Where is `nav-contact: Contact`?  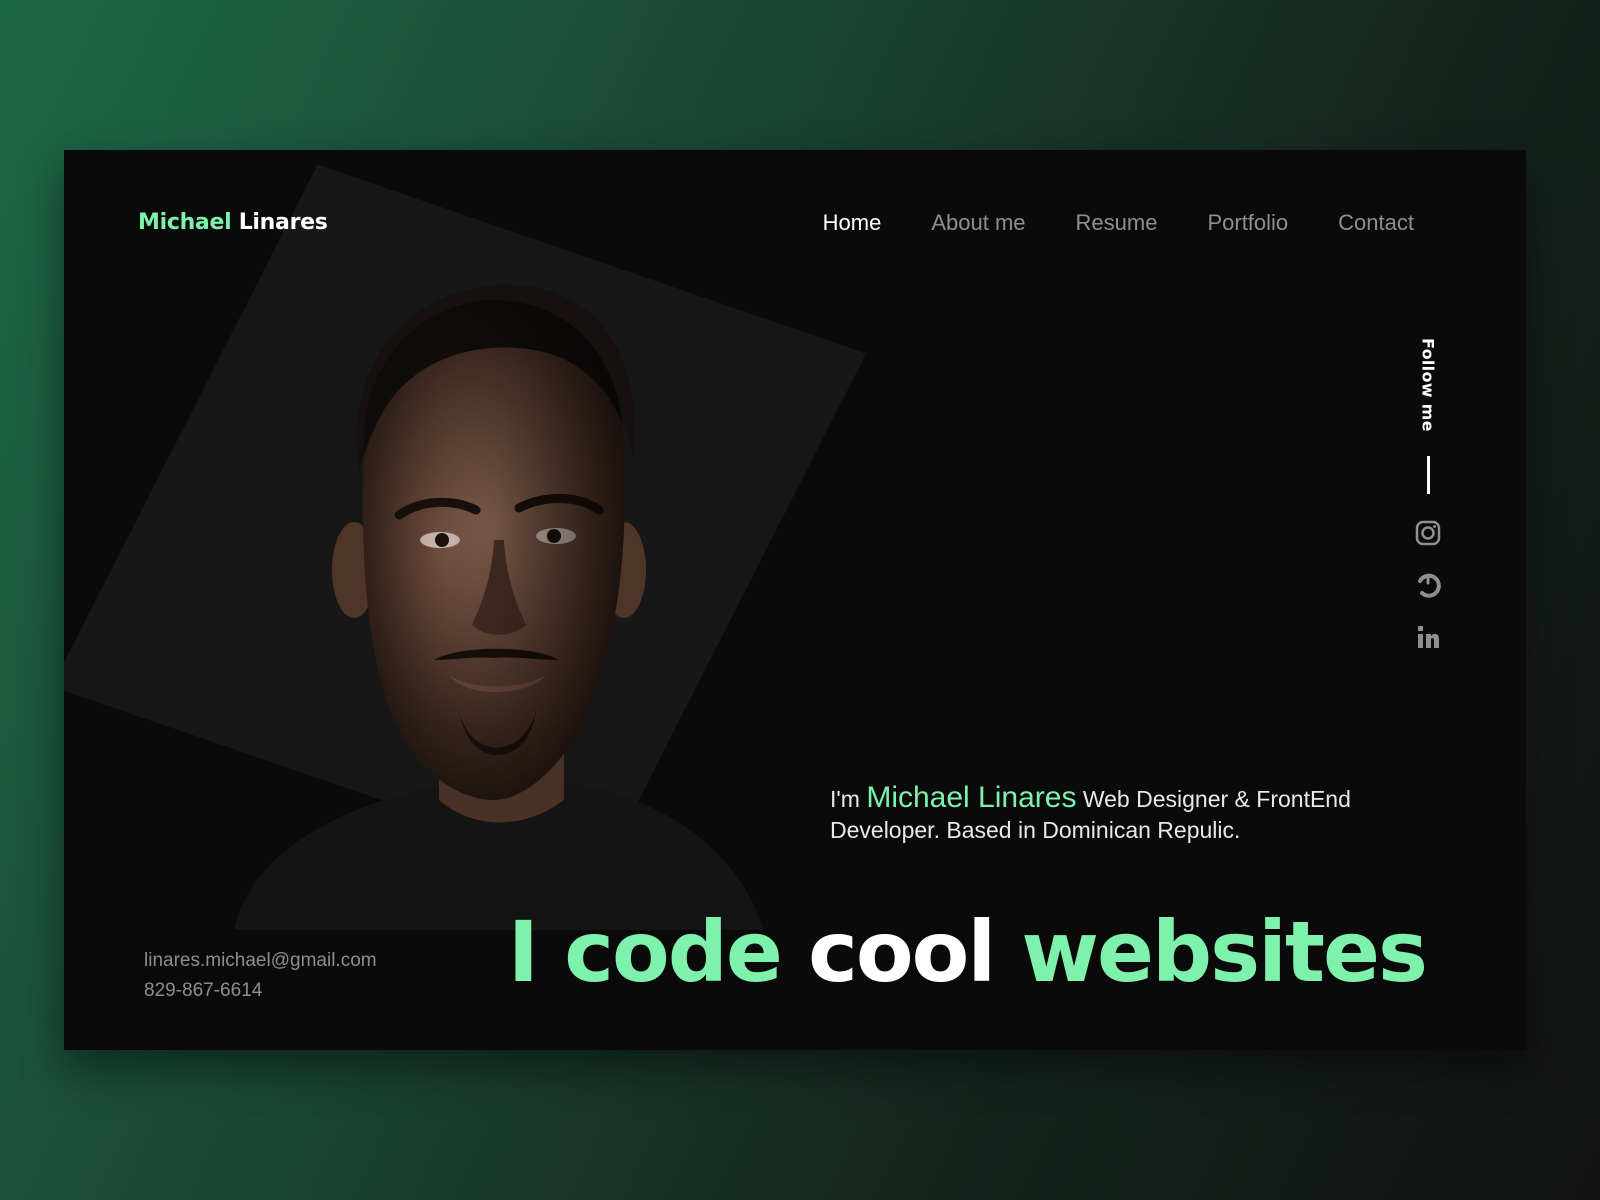
nav-contact: Contact is located at coordinates (1376, 223).